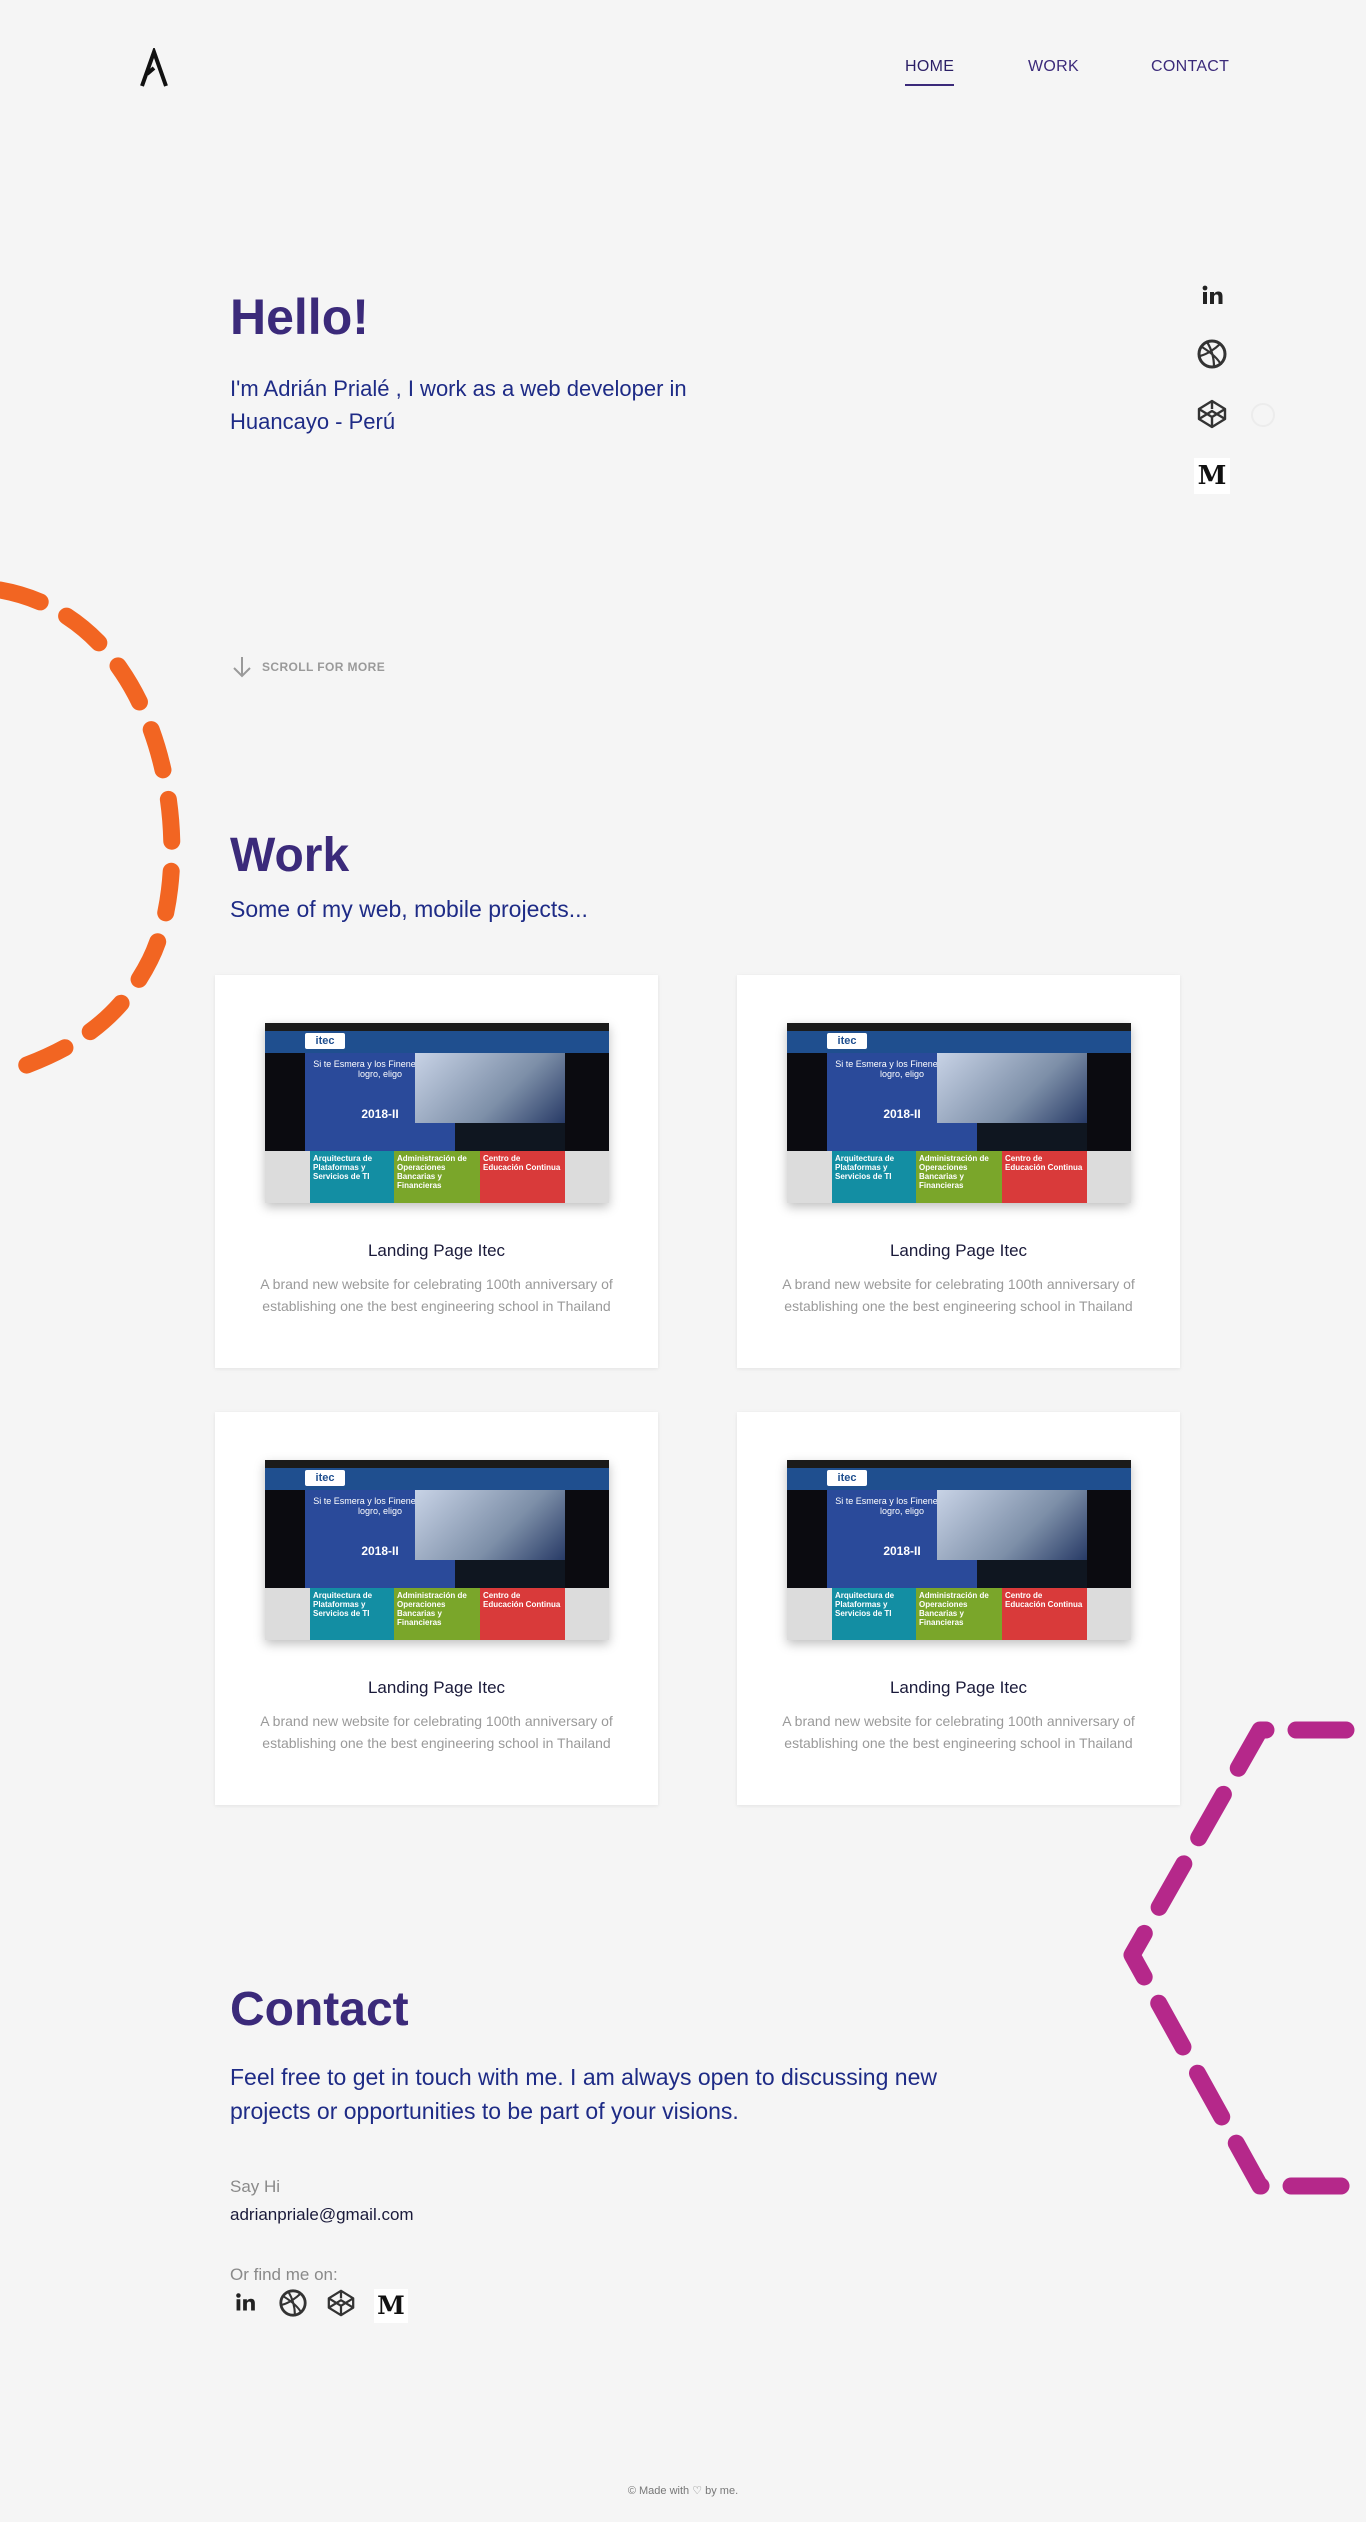 The image size is (1366, 2522). I want to click on contact-title: Contact, so click(319, 2009).